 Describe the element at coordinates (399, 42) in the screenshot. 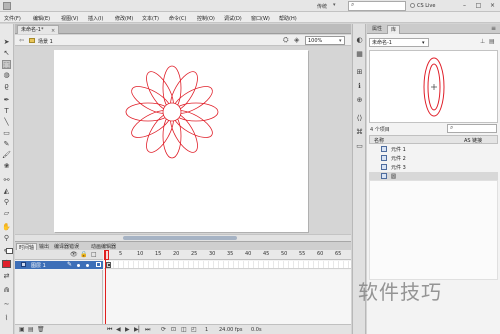

I see `library-document-select: 未命名-1 ▾` at that location.